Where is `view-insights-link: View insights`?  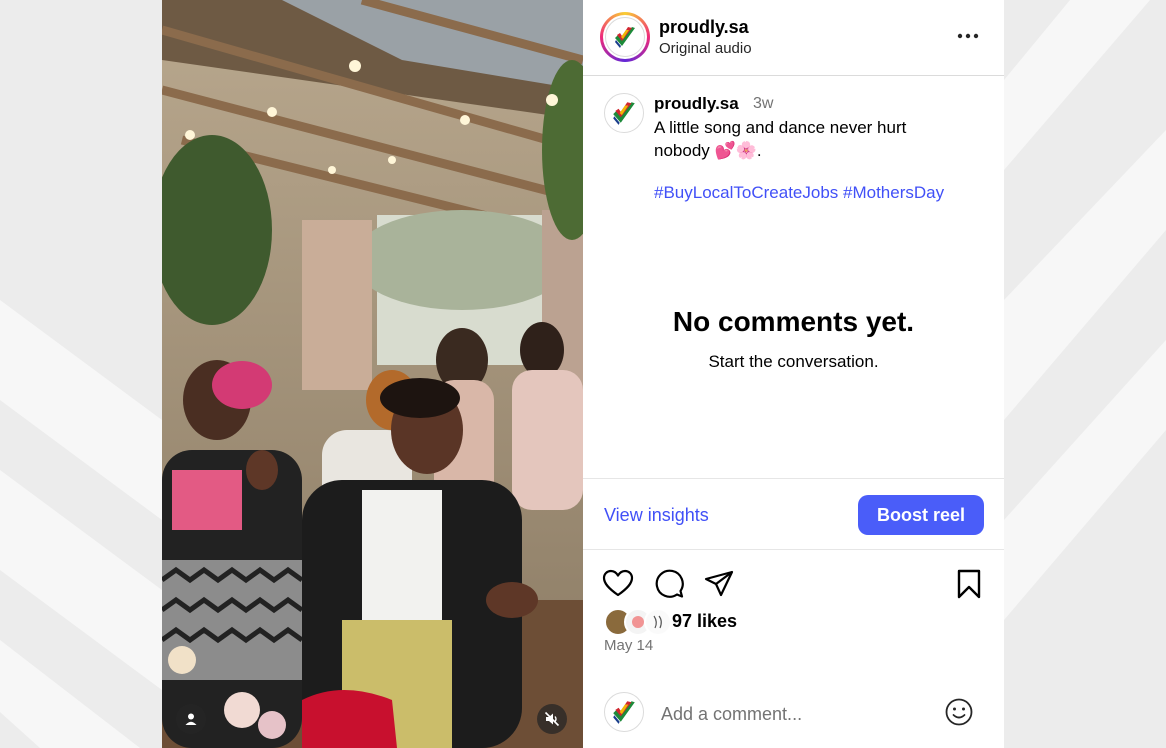 view-insights-link: View insights is located at coordinates (656, 515).